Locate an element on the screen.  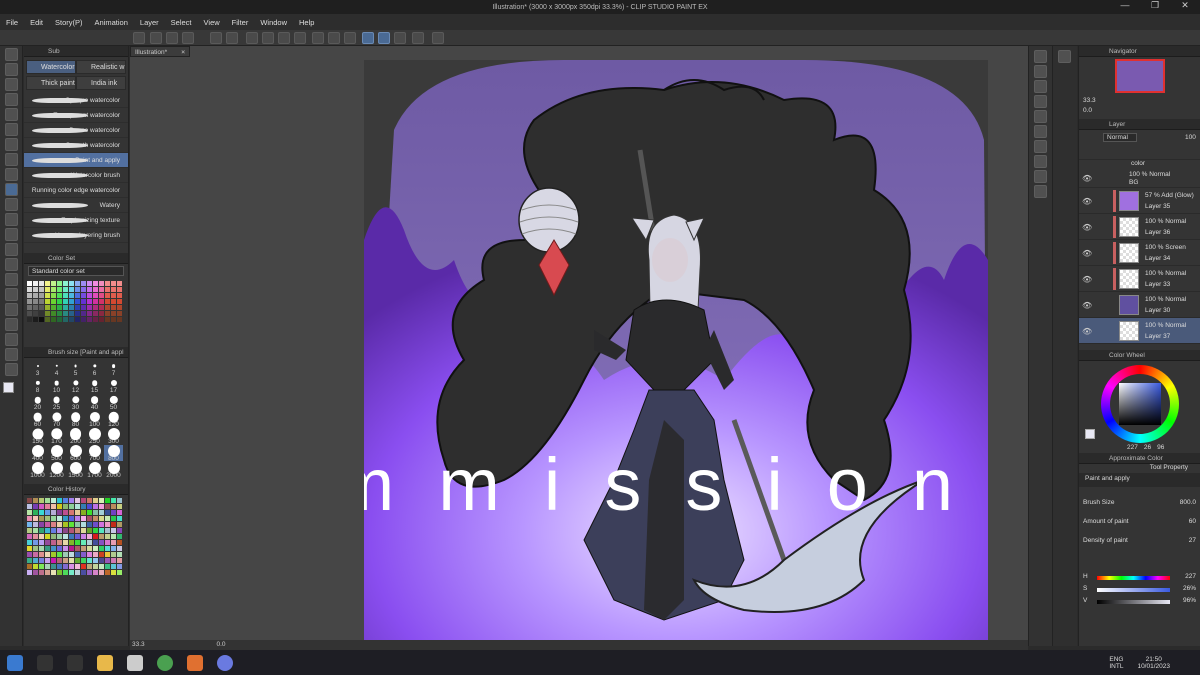
dock-icon is located at coordinates (1040, 146).